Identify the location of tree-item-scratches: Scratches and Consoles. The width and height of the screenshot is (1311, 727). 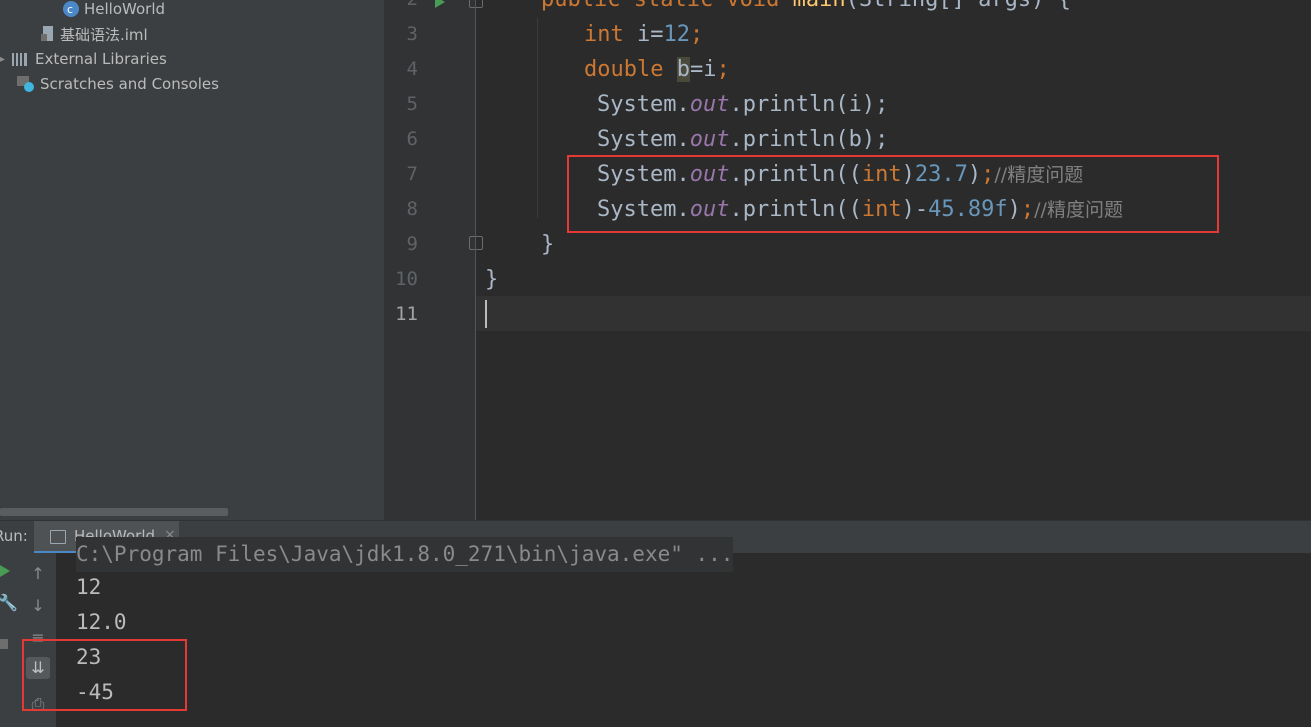
(117, 84).